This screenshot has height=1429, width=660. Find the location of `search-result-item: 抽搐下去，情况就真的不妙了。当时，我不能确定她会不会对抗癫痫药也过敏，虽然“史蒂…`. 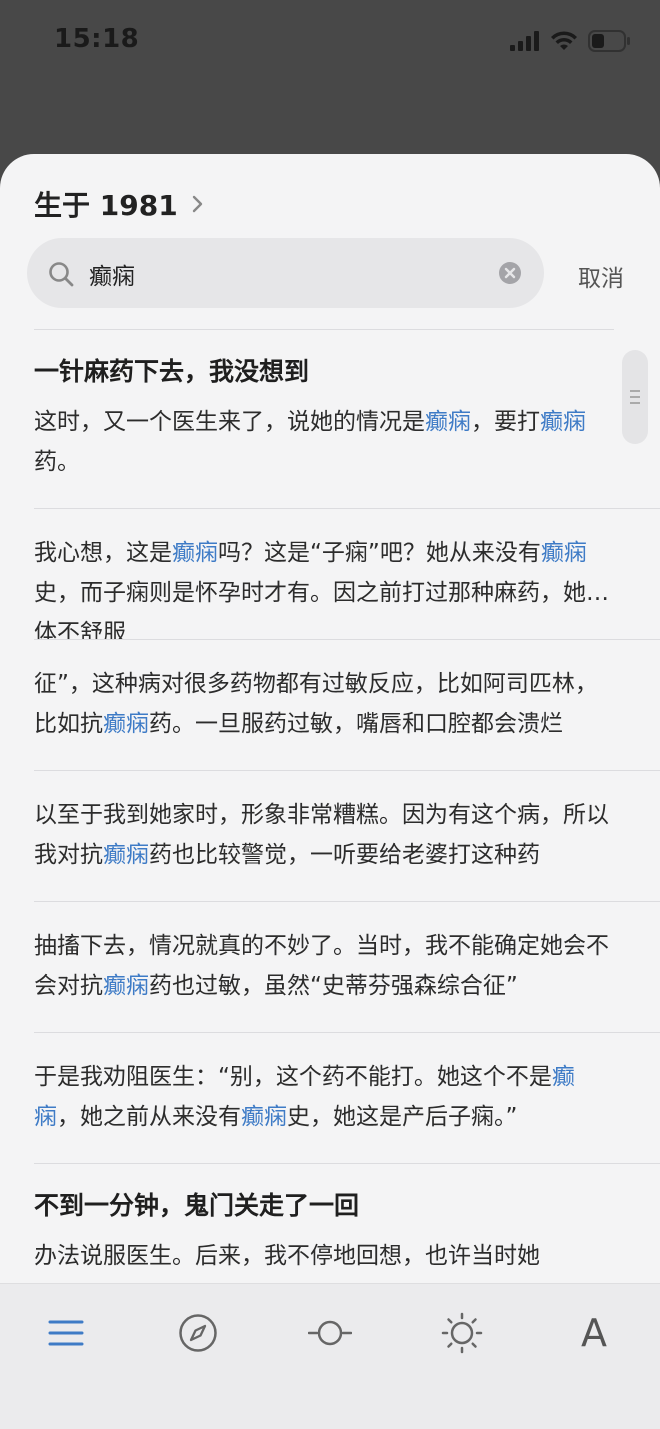

search-result-item: 抽搐下去，情况就真的不妙了。当时，我不能确定她会不会对抗癫痫药也过敏，虽然“史蒂… is located at coordinates (347, 967).